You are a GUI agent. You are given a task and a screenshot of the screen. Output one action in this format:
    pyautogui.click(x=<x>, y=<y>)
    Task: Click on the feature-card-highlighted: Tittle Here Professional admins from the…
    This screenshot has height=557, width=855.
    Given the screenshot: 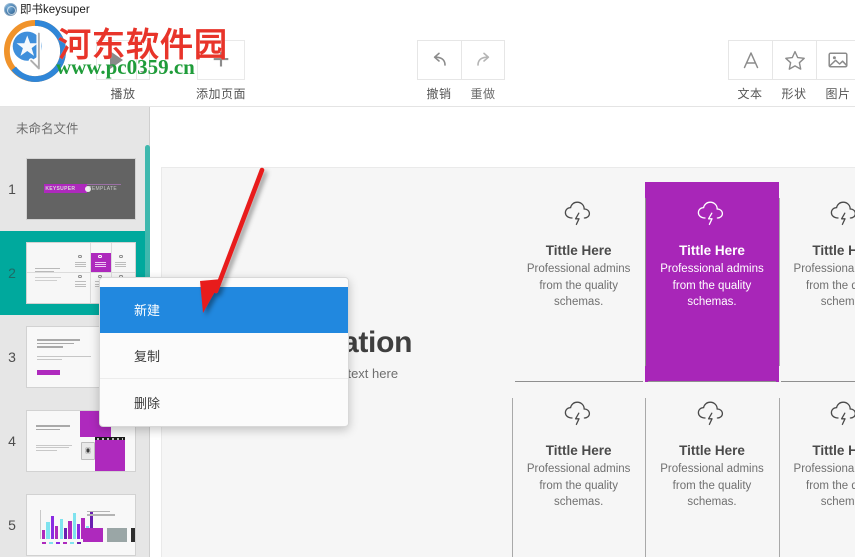 What is the action you would take?
    pyautogui.click(x=712, y=282)
    